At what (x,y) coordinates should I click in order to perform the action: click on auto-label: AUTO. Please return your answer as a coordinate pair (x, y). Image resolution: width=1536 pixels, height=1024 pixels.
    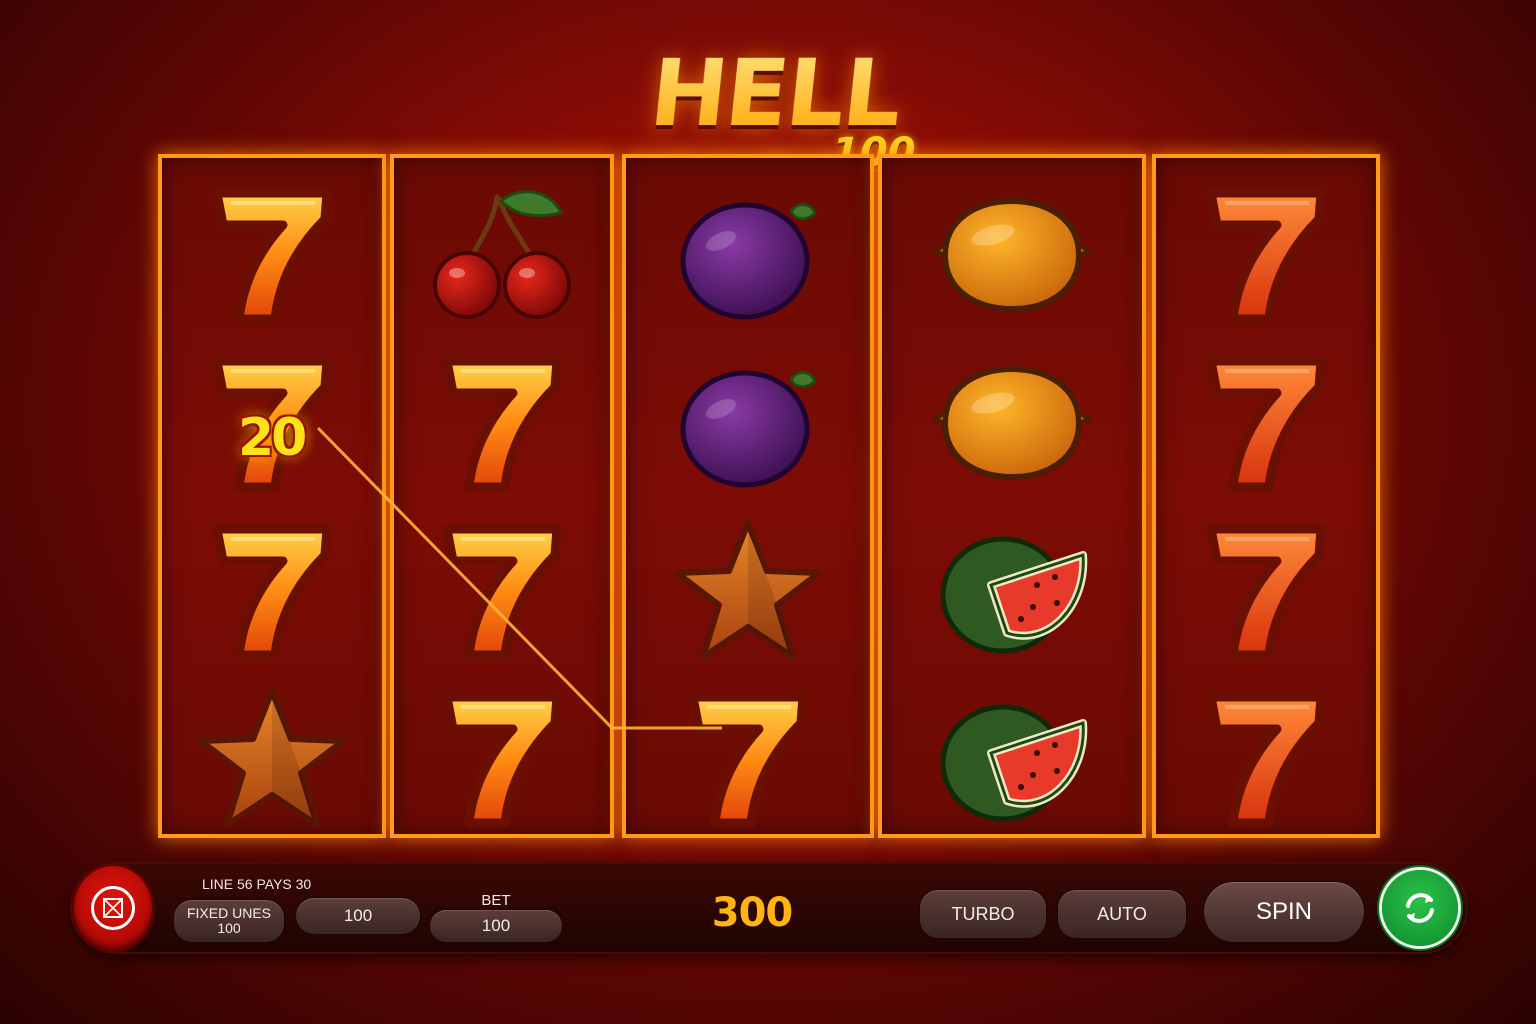
    Looking at the image, I should click on (1122, 913).